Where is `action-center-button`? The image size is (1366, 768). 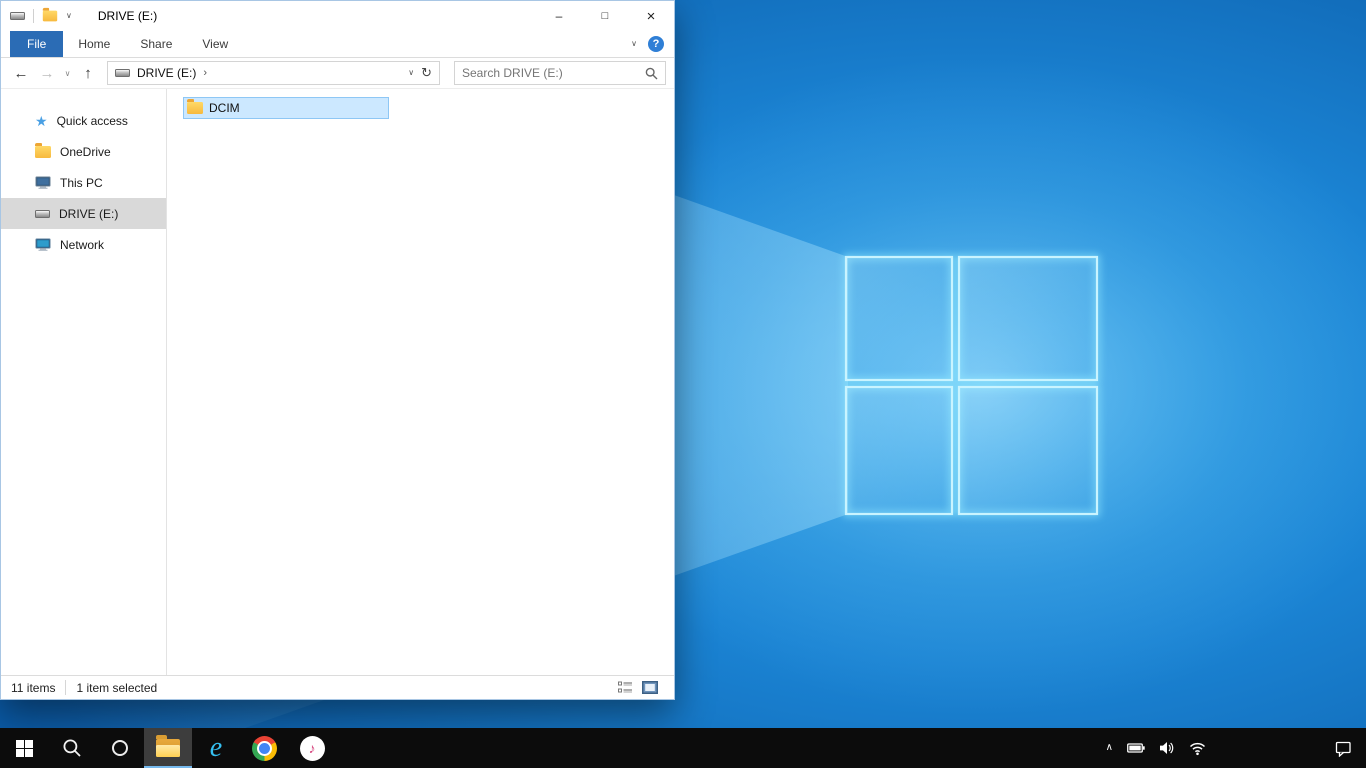 action-center-button is located at coordinates (1343, 748).